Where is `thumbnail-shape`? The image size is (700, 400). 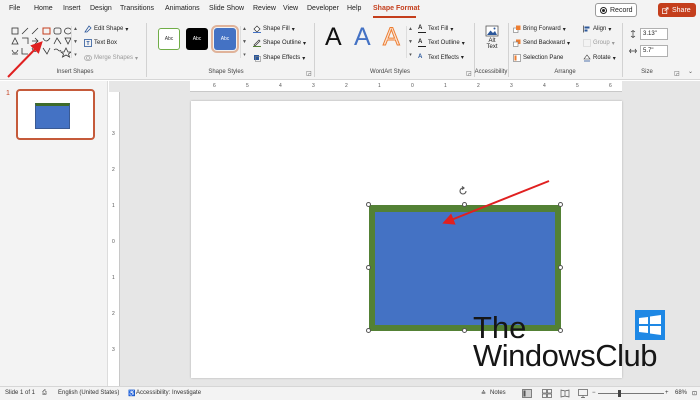 thumbnail-shape is located at coordinates (52, 116).